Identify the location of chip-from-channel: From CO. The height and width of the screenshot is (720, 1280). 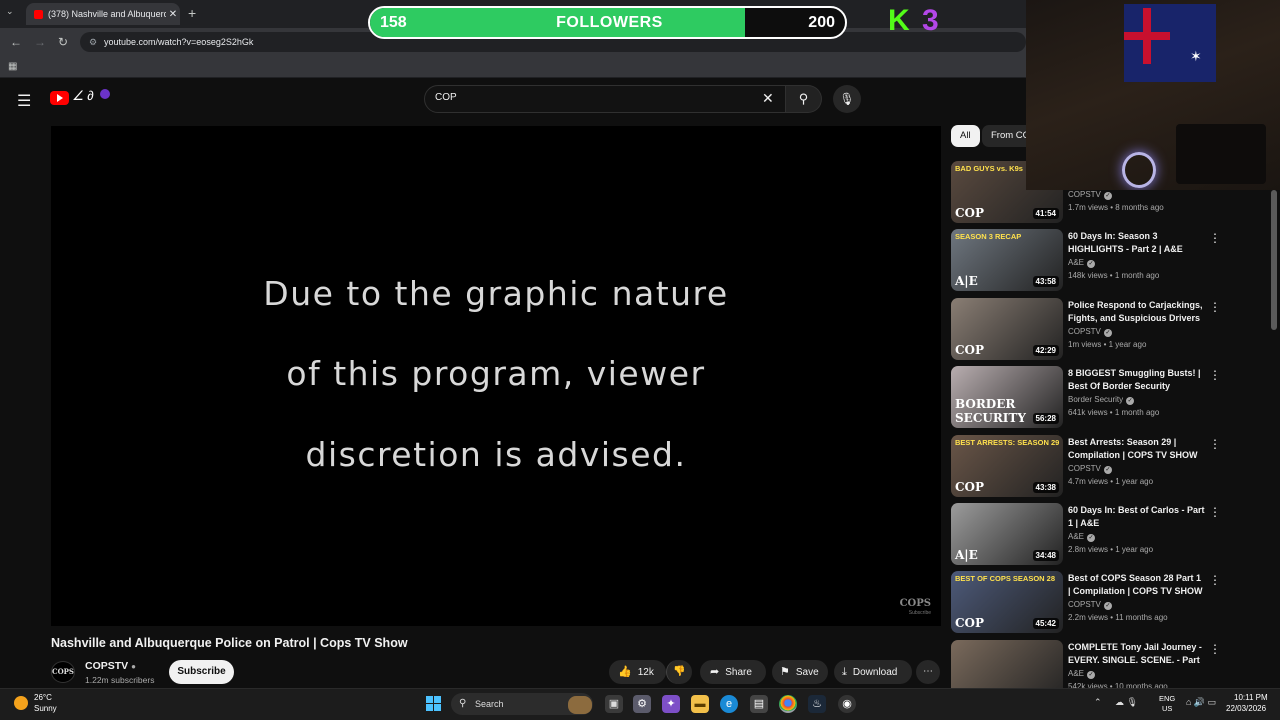
(1004, 136).